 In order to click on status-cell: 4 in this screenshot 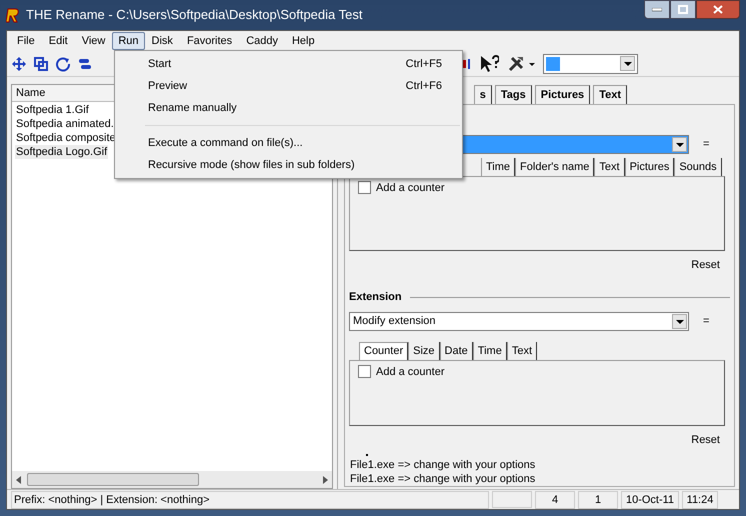, I will do `click(555, 499)`.